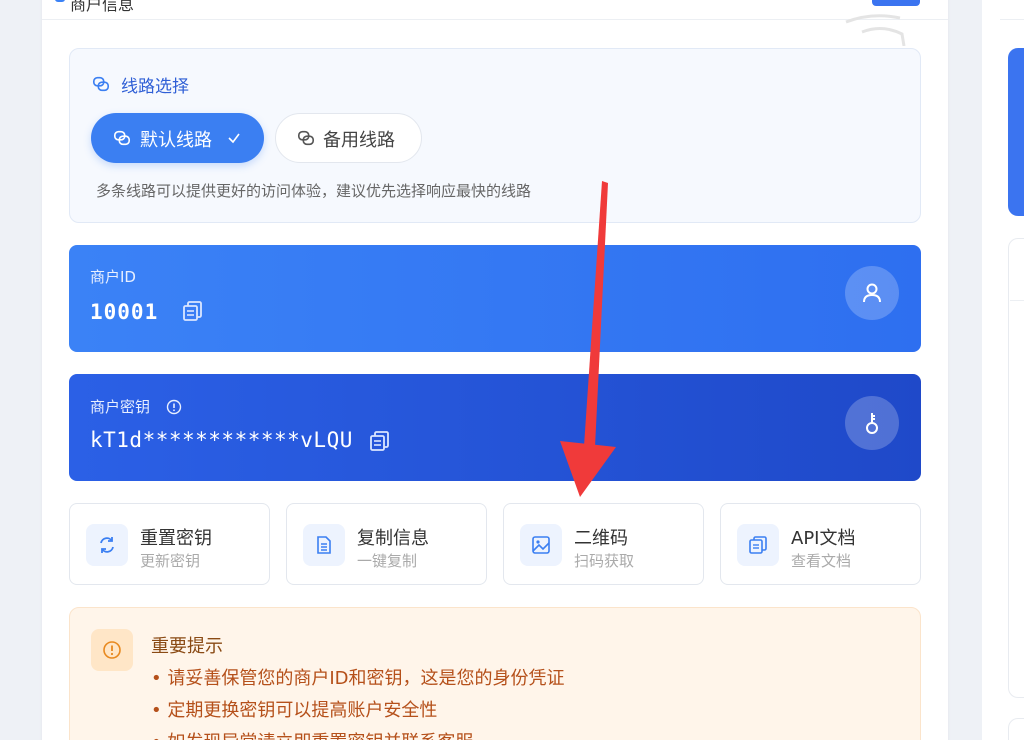 Image resolution: width=1024 pixels, height=740 pixels. What do you see at coordinates (120, 407) in the screenshot?
I see `merchant-key-label: 商户密钥` at bounding box center [120, 407].